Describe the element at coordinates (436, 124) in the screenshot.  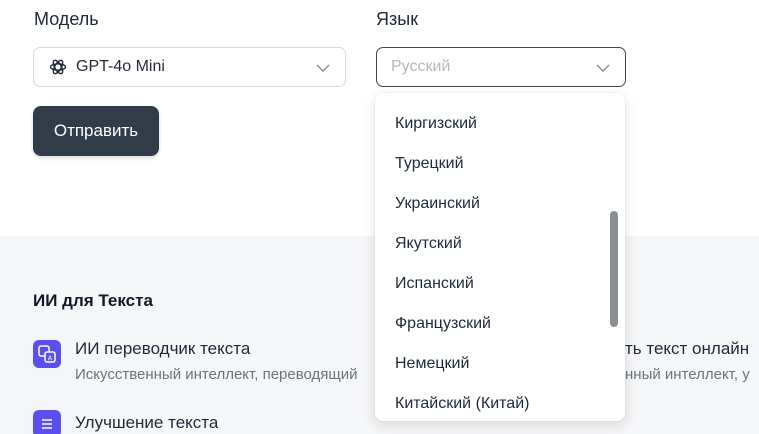
I see `language-option: Киргизский` at that location.